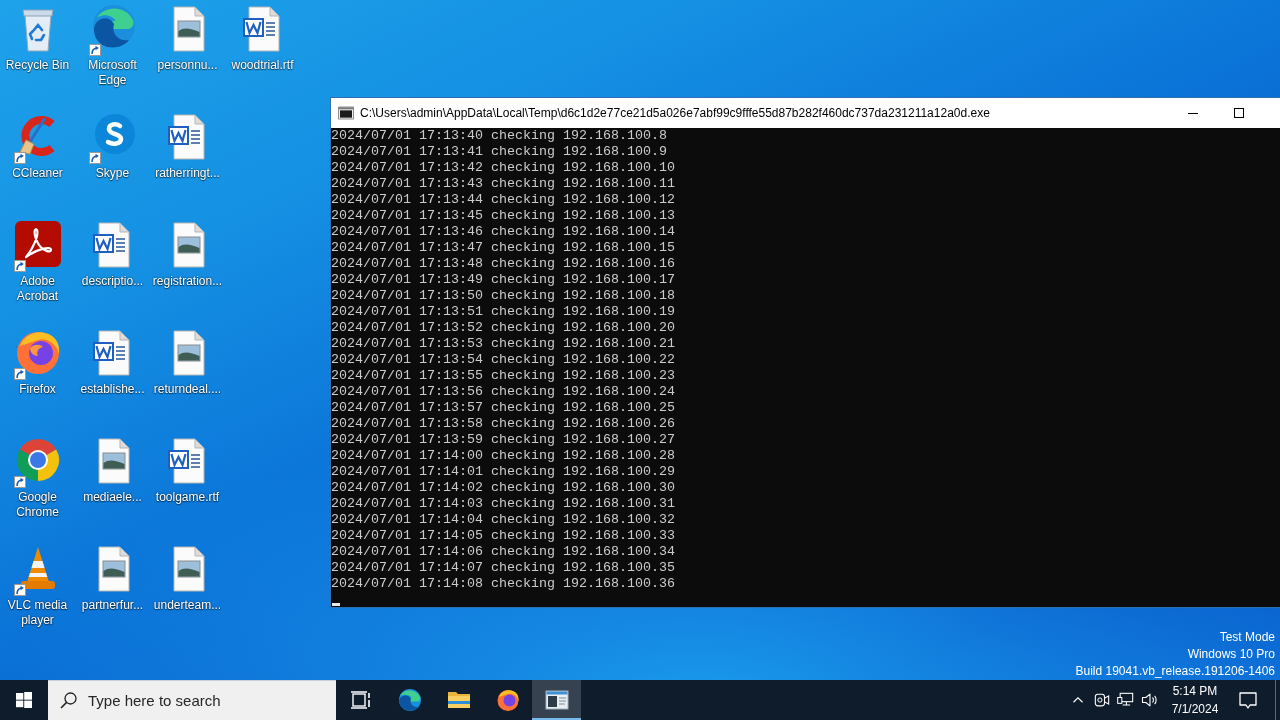 Image resolution: width=1280 pixels, height=720 pixels. Describe the element at coordinates (503, 472) in the screenshot. I see `console-line: 2024/07/01 17:14:01 checking 192.168.100.29` at that location.